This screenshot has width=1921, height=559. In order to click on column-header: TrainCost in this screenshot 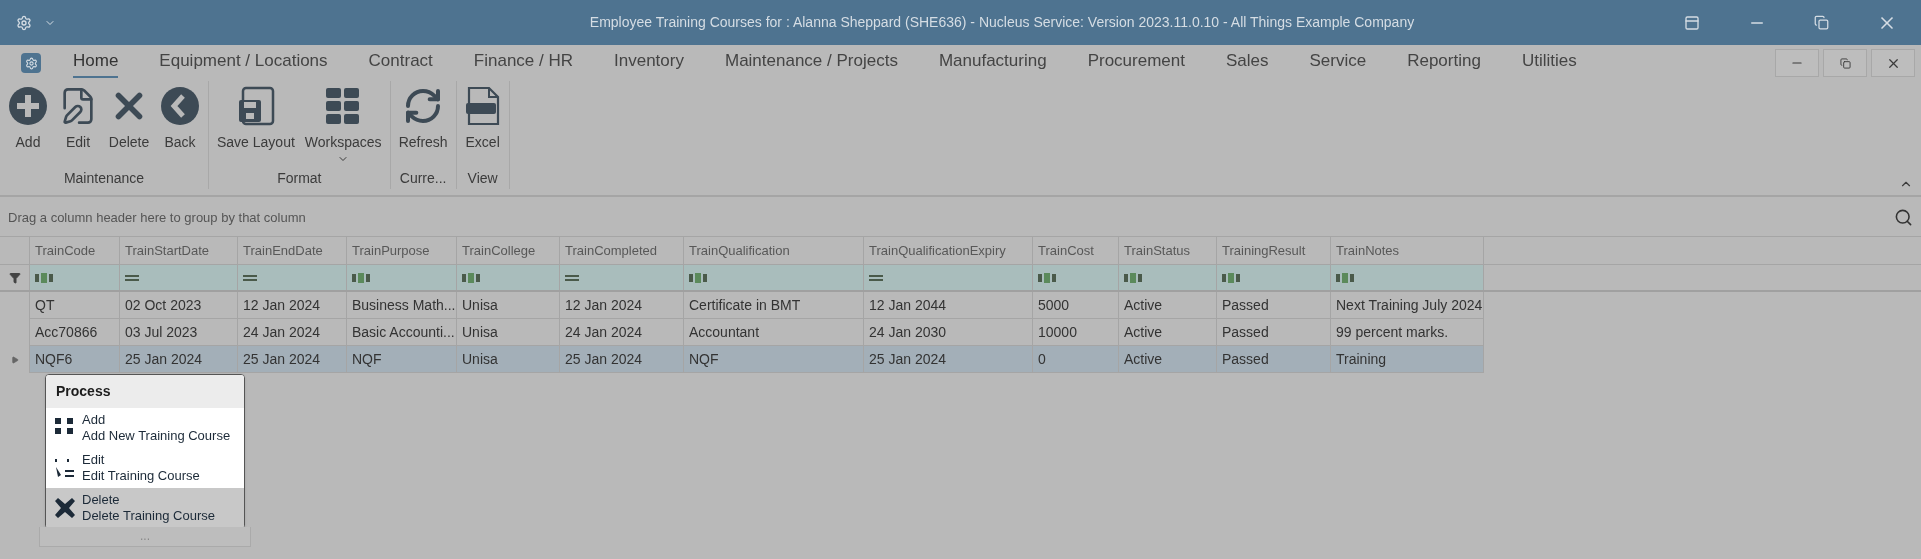, I will do `click(1076, 250)`.